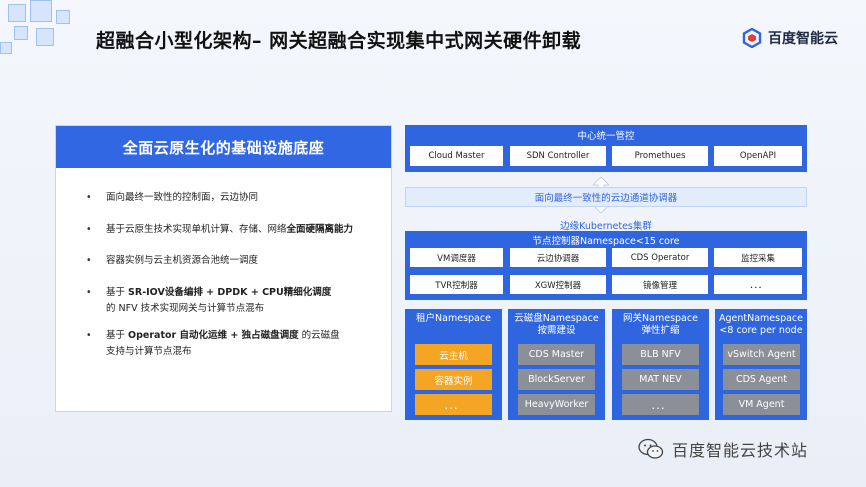  I want to click on node-item: TVR控制器, so click(456, 284).